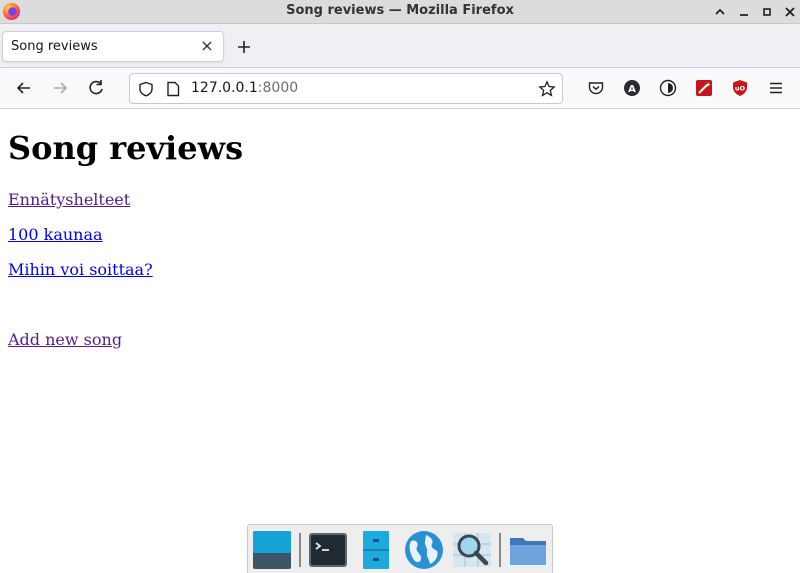 This screenshot has height=573, width=800. What do you see at coordinates (528, 550) in the screenshot?
I see `folder-icon` at bounding box center [528, 550].